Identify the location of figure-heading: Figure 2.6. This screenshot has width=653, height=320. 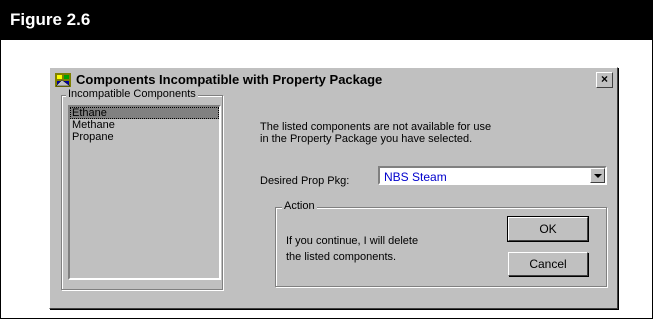
(326, 20).